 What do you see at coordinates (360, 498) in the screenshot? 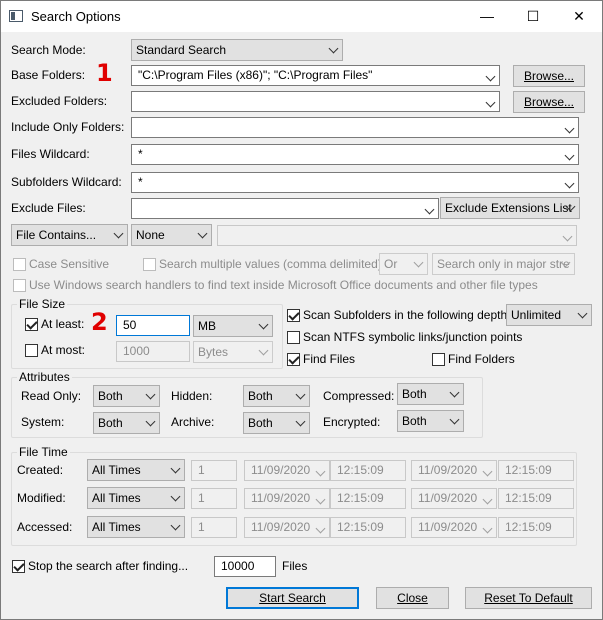
I see `modified-time1-value: 12:15:09` at bounding box center [360, 498].